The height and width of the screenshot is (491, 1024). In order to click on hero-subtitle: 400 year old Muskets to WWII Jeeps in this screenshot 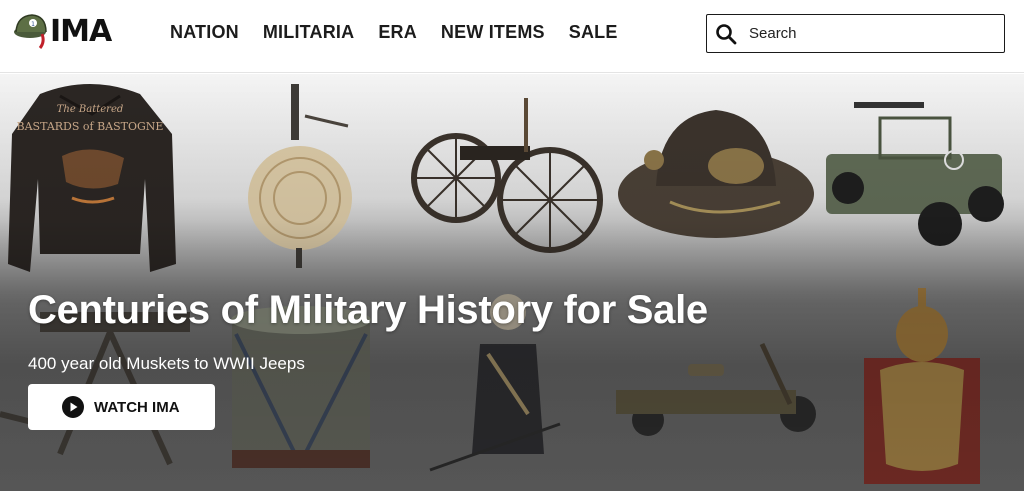, I will do `click(166, 363)`.